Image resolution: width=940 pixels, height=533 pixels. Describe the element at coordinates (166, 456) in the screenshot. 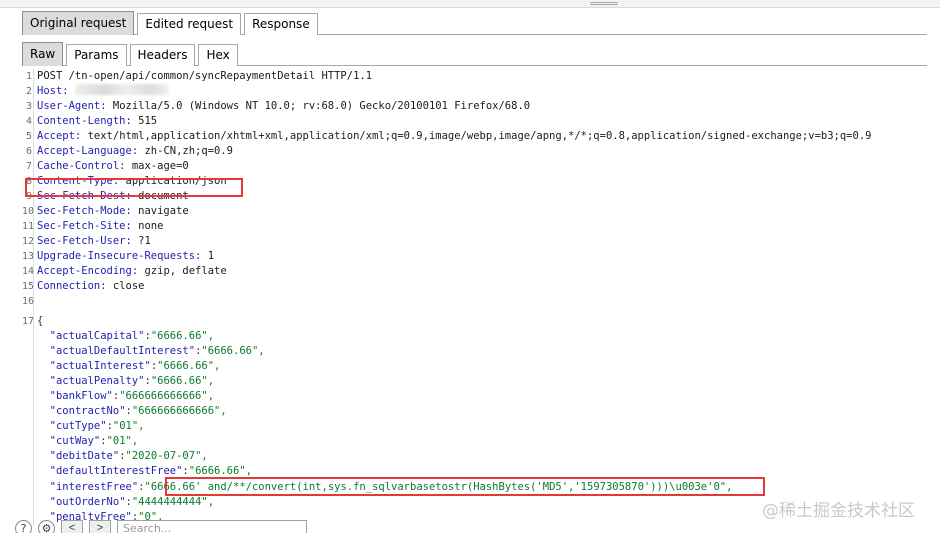

I see `json-value: "2020-07-07",` at that location.